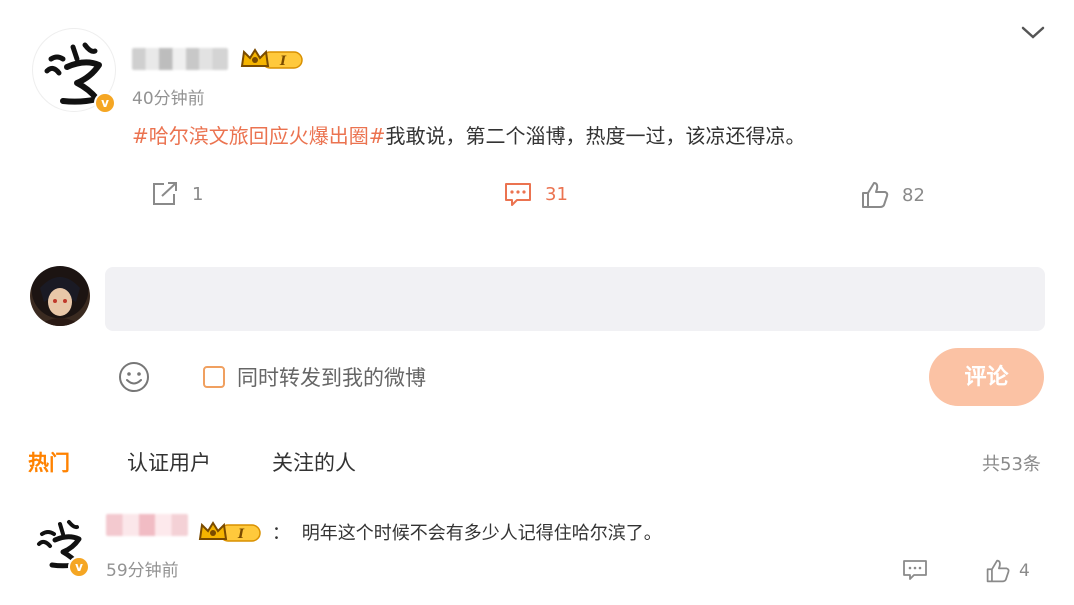 The width and height of the screenshot is (1074, 605). Describe the element at coordinates (481, 533) in the screenshot. I see `comment-text: 明年这个时候不会有多少人记得住哈尔滨了。` at that location.